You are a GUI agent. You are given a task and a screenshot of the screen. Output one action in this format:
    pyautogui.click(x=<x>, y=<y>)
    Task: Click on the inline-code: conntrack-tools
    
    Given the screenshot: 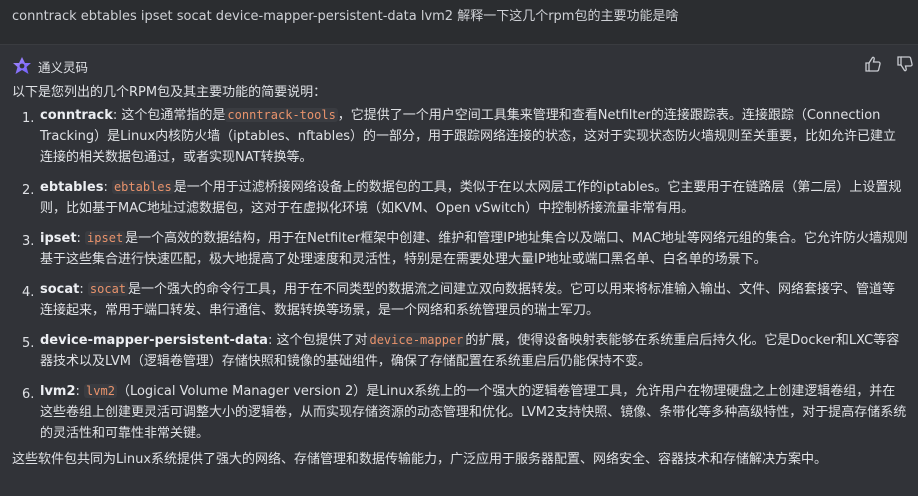 What is the action you would take?
    pyautogui.click(x=281, y=115)
    